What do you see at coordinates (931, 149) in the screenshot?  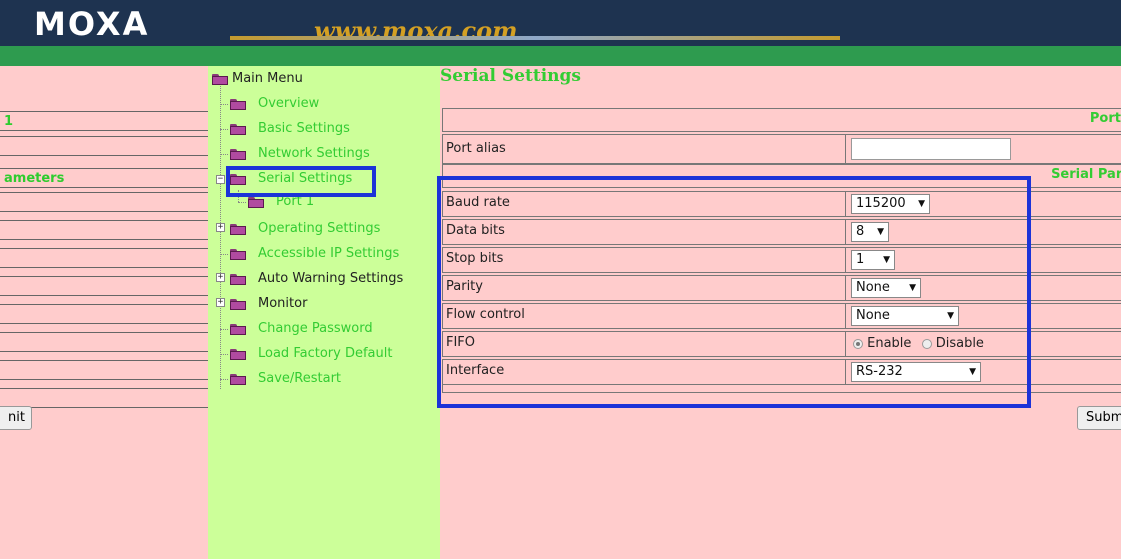 I see `port-alias-input` at bounding box center [931, 149].